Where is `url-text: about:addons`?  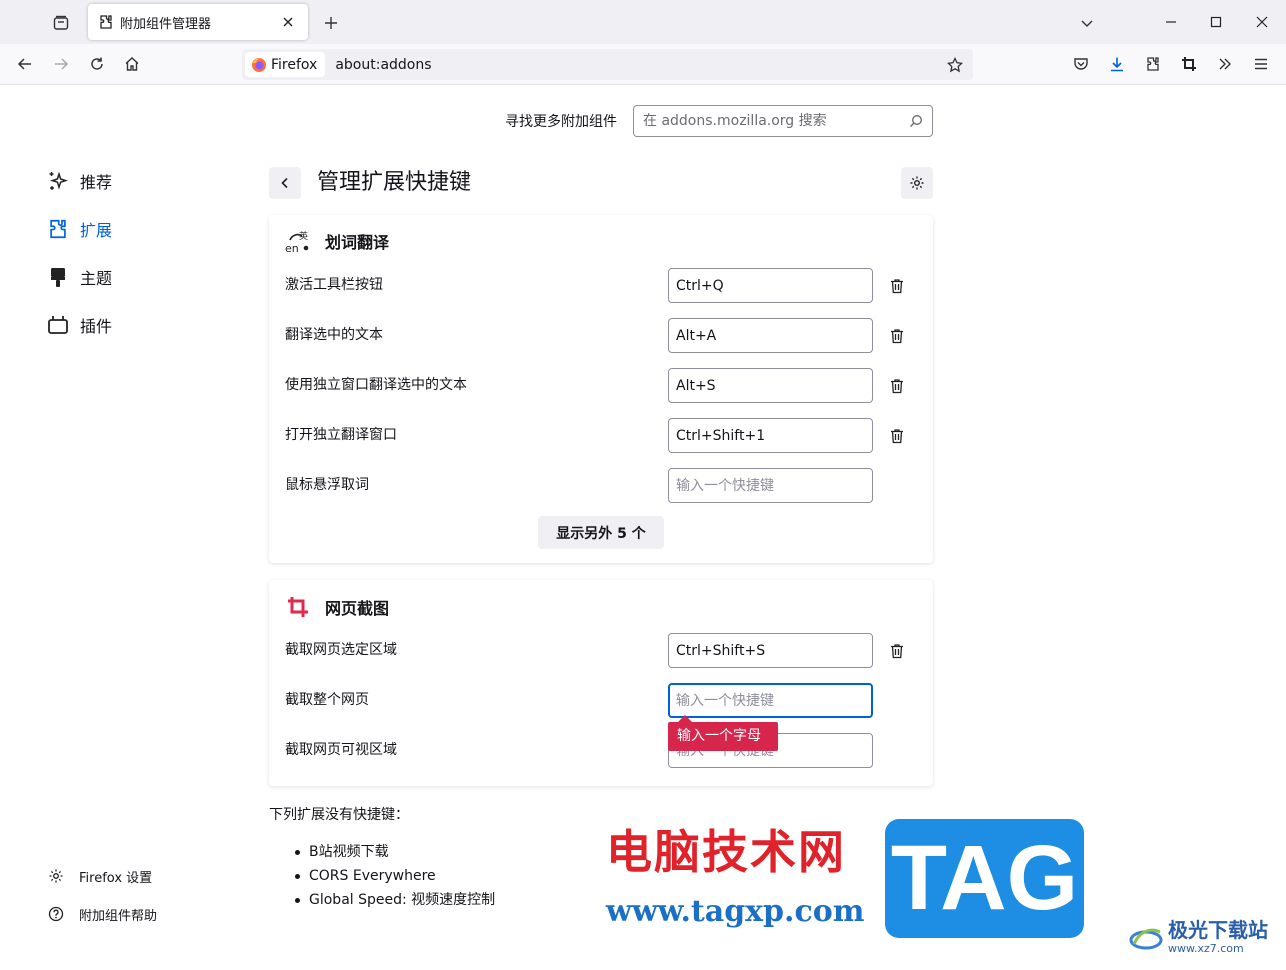 url-text: about:addons is located at coordinates (383, 65).